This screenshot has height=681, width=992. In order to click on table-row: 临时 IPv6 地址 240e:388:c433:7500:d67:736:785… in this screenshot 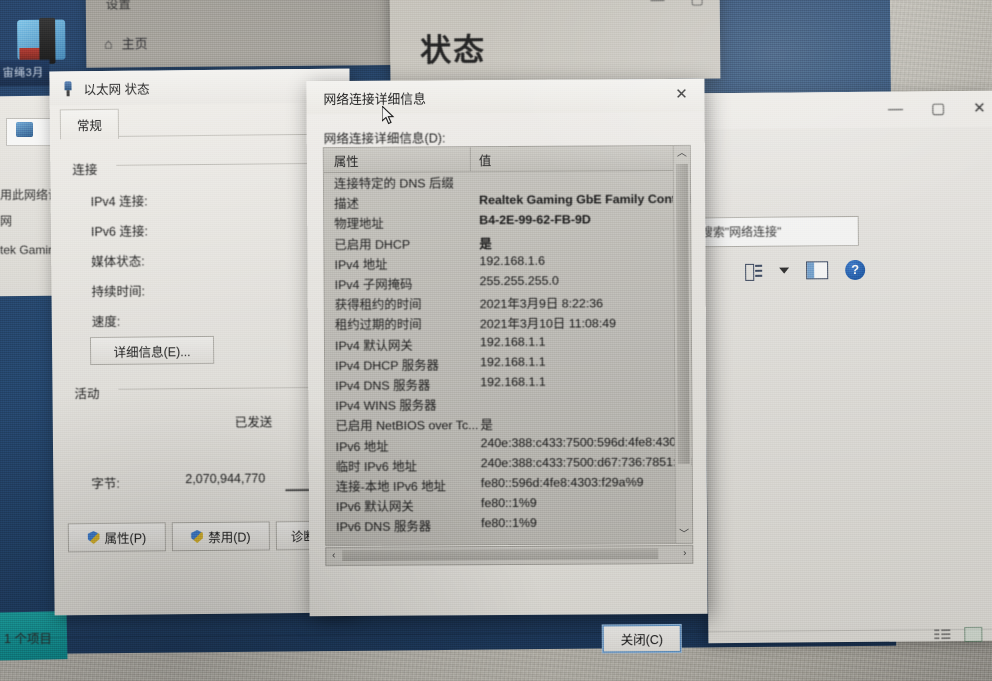, I will do `click(510, 464)`.